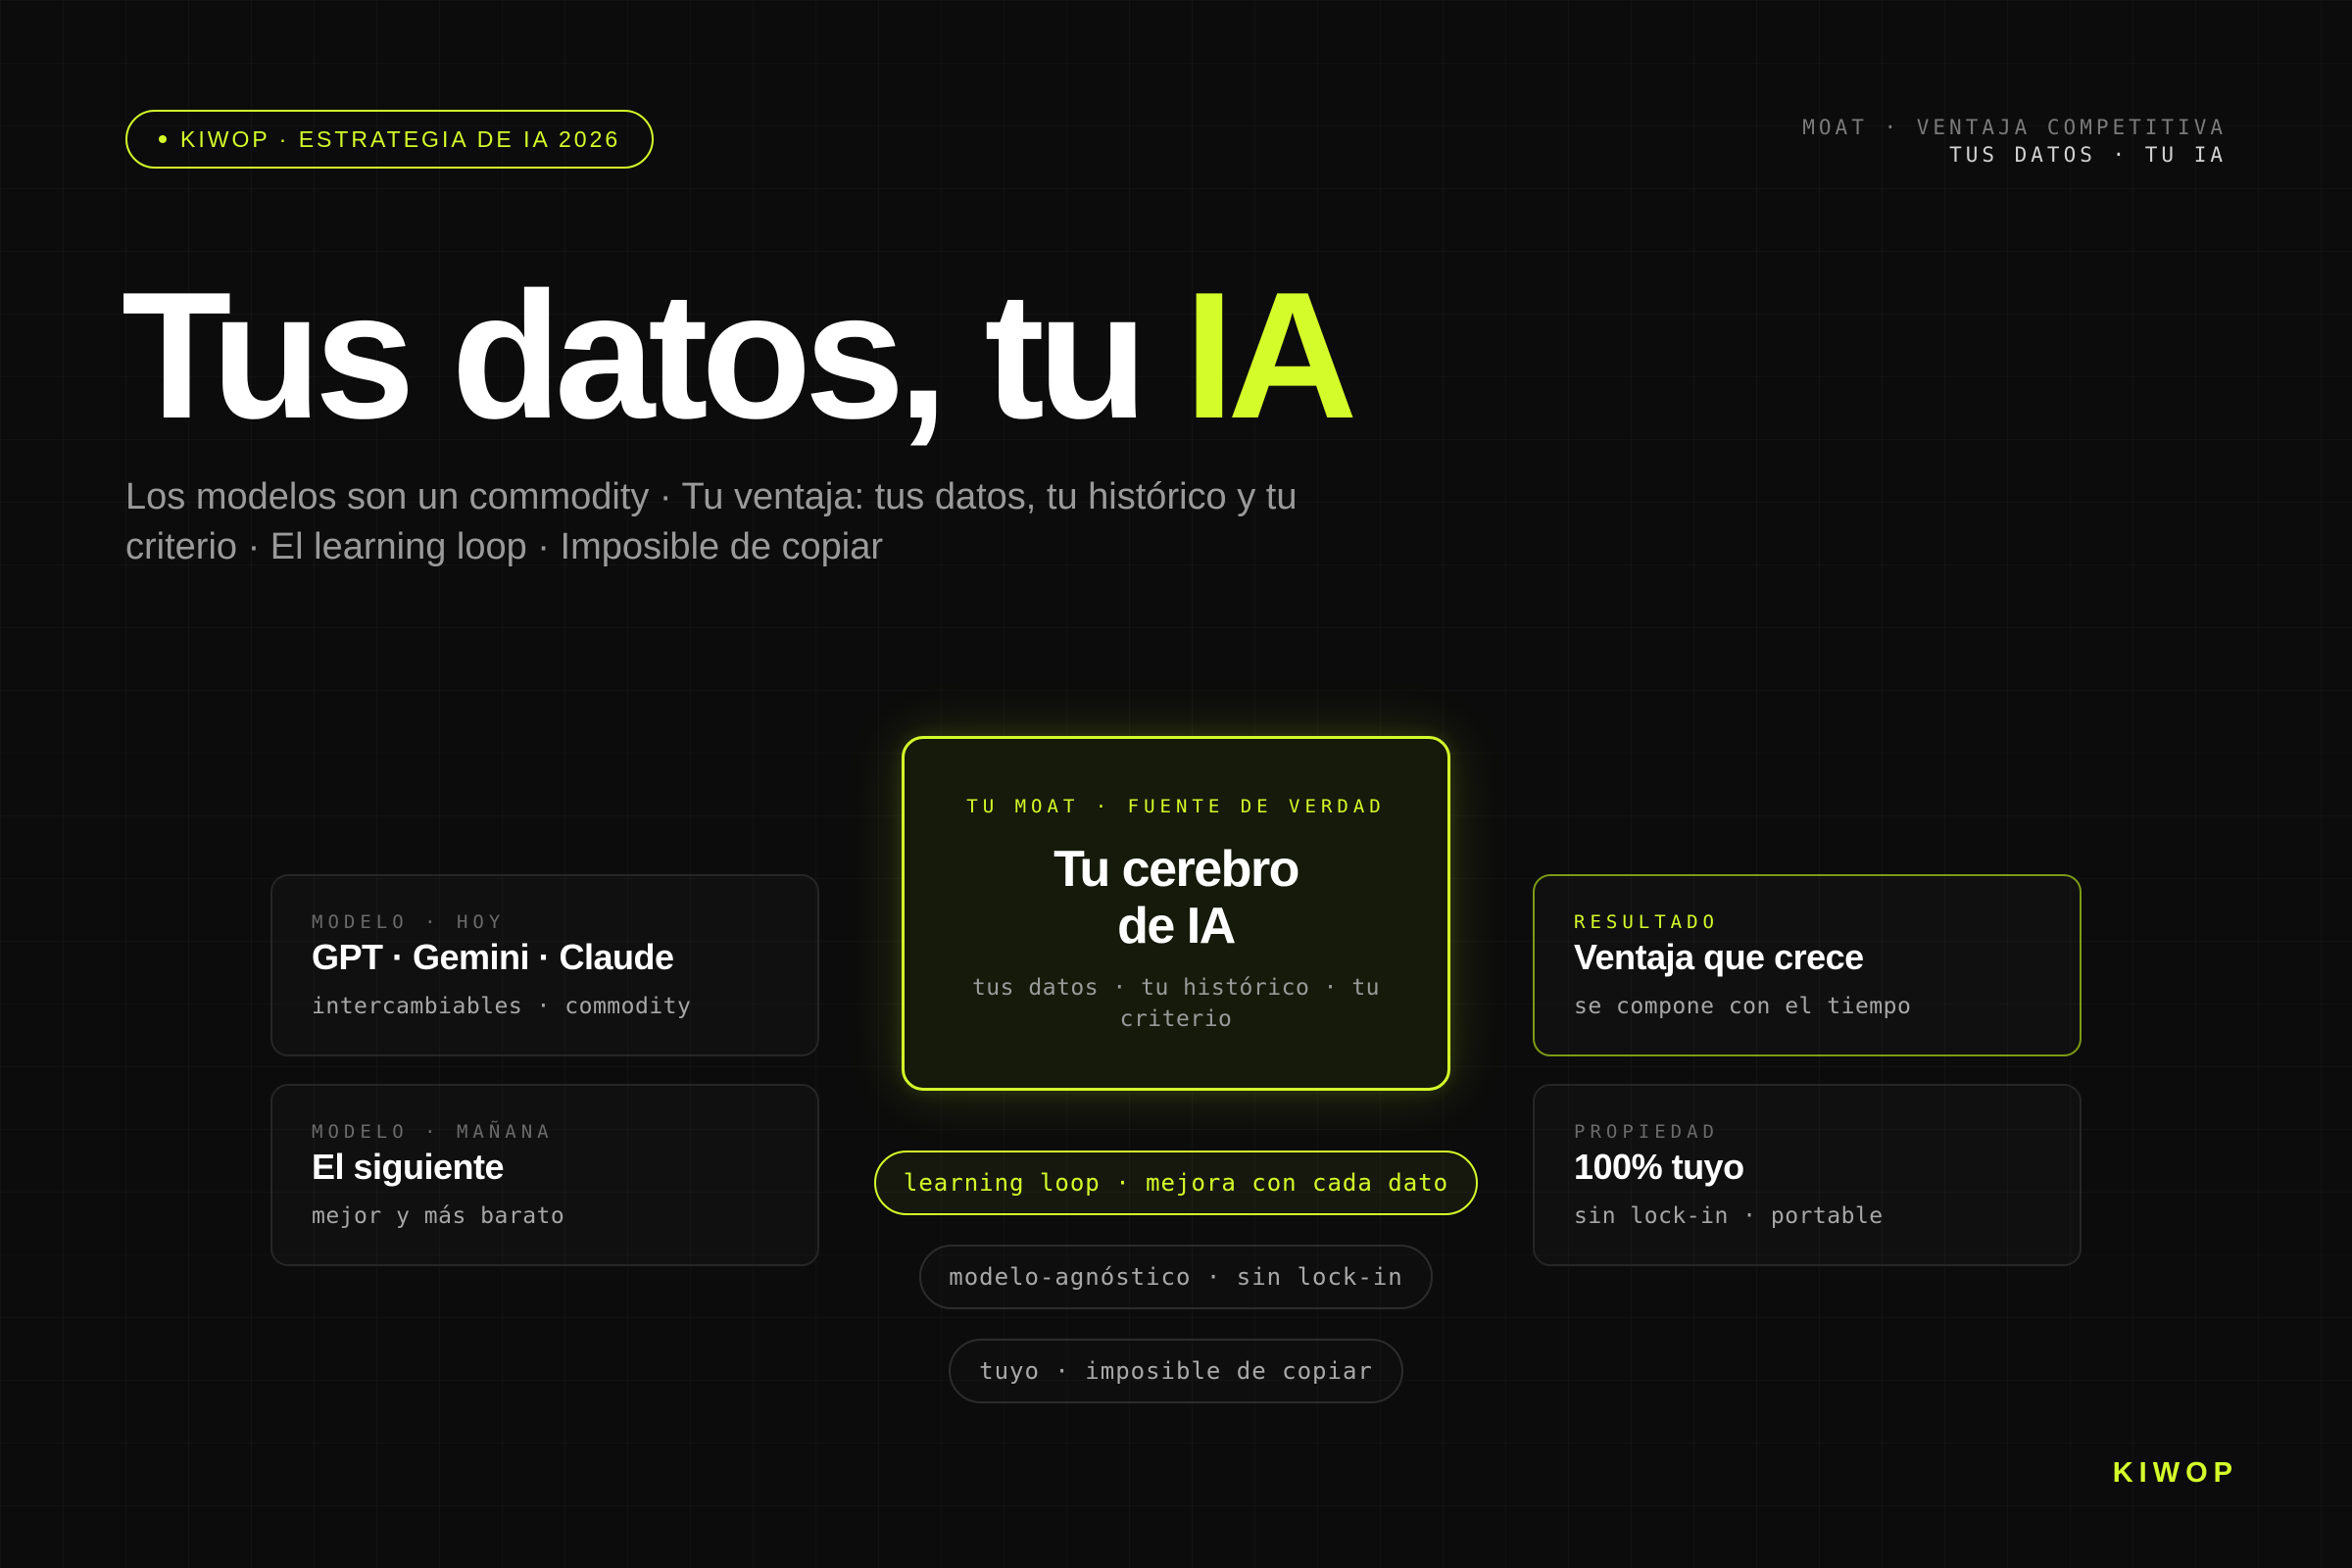  What do you see at coordinates (1270, 355) in the screenshot?
I see `title-accent: IA` at bounding box center [1270, 355].